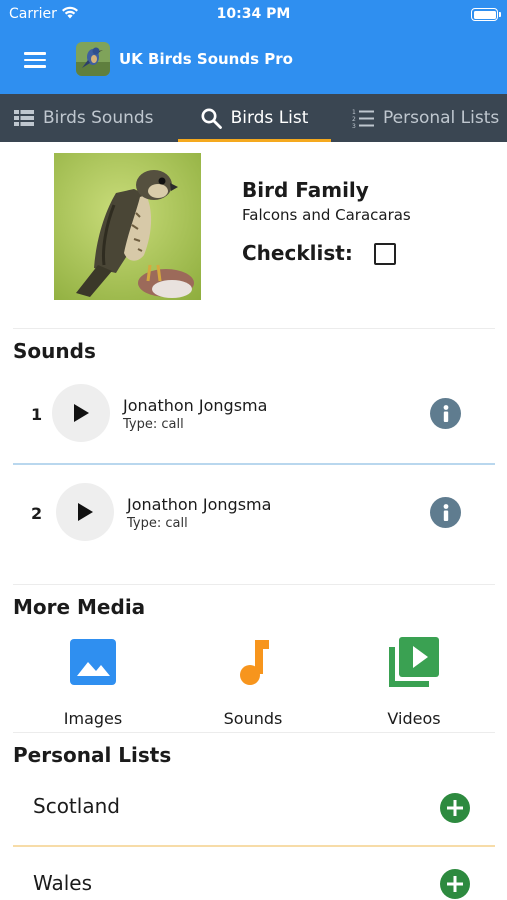  What do you see at coordinates (354, 112) in the screenshot?
I see `svg-text: 1` at bounding box center [354, 112].